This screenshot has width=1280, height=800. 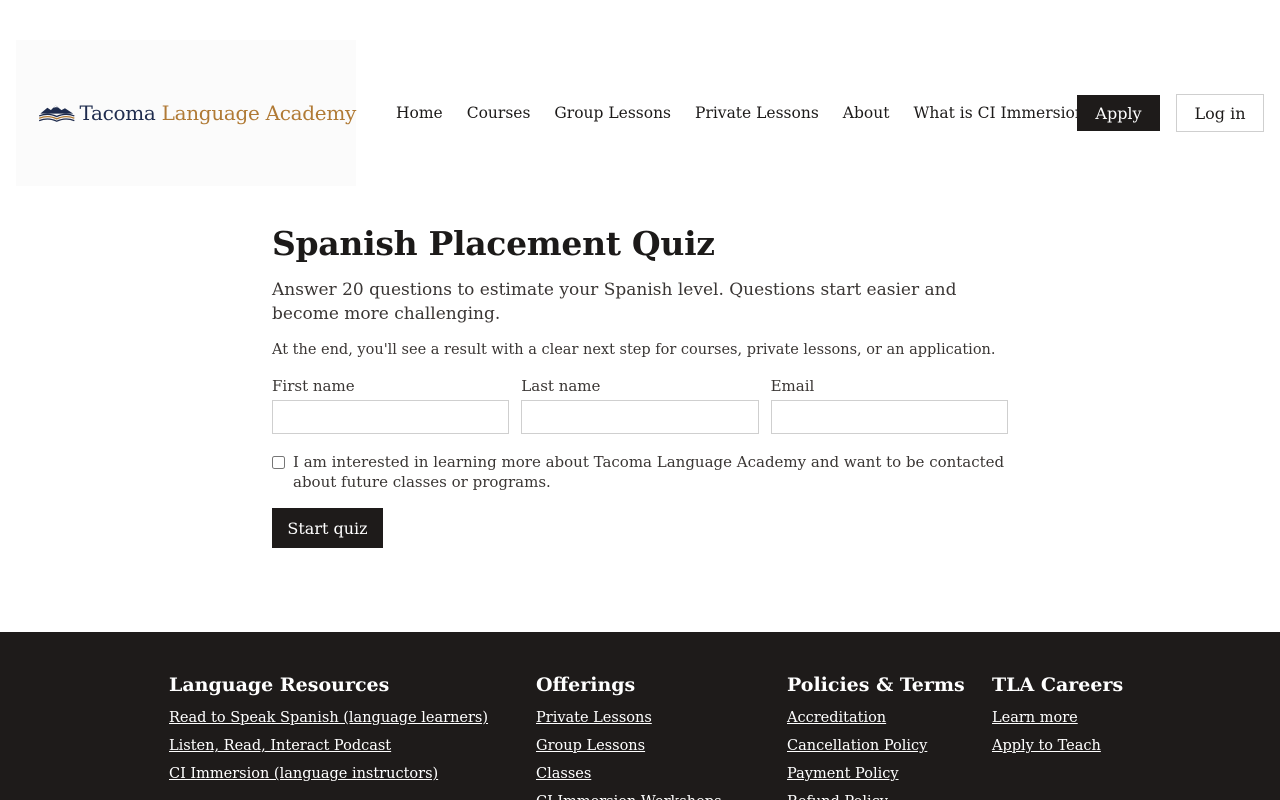 I want to click on logo-name-part1: Tacoma, so click(x=117, y=113).